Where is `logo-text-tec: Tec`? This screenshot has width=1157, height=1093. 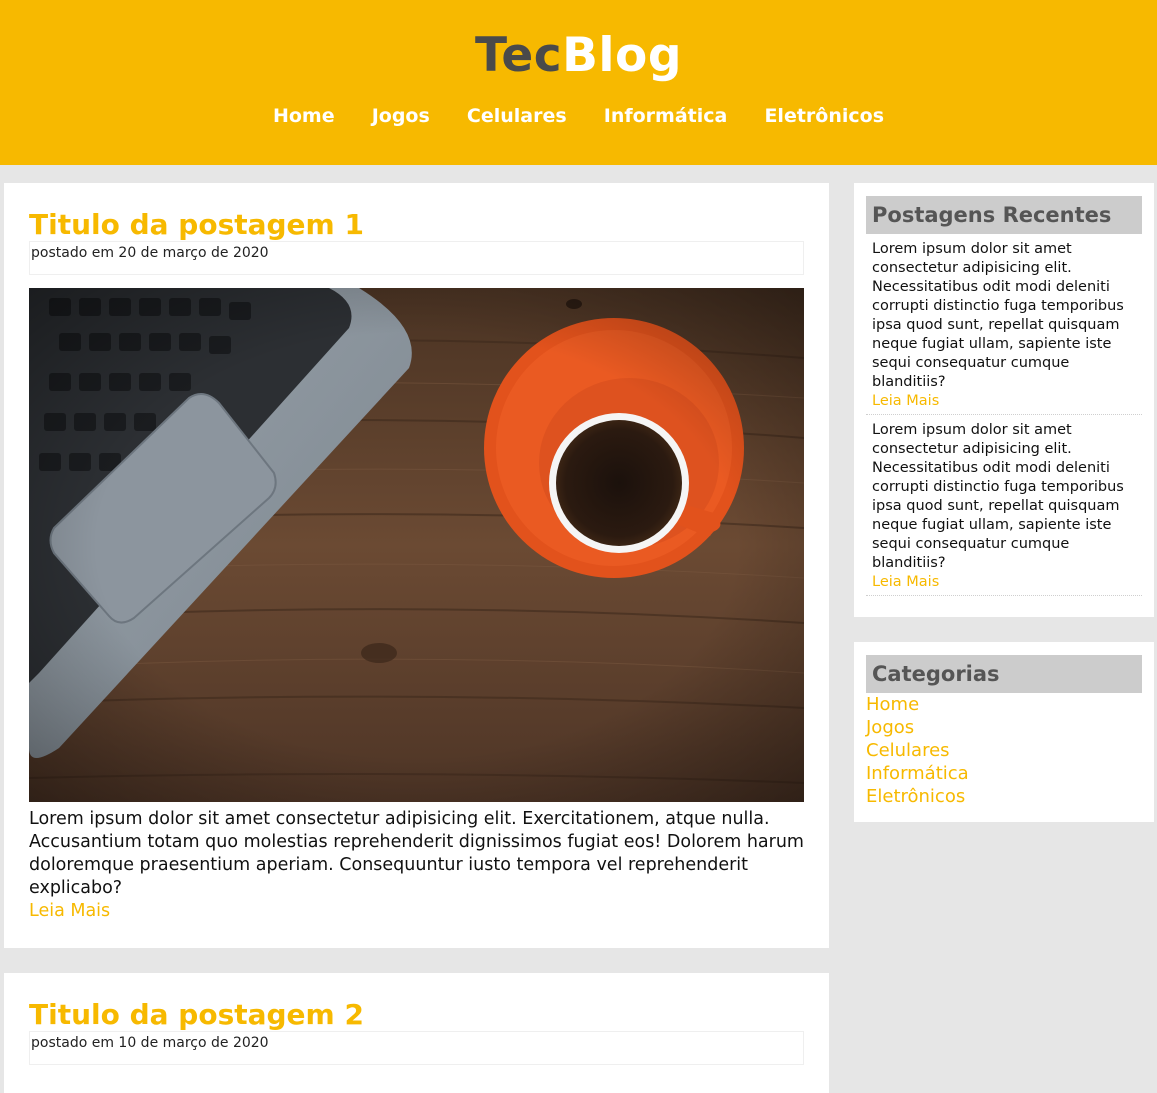 logo-text-tec: Tec is located at coordinates (519, 55).